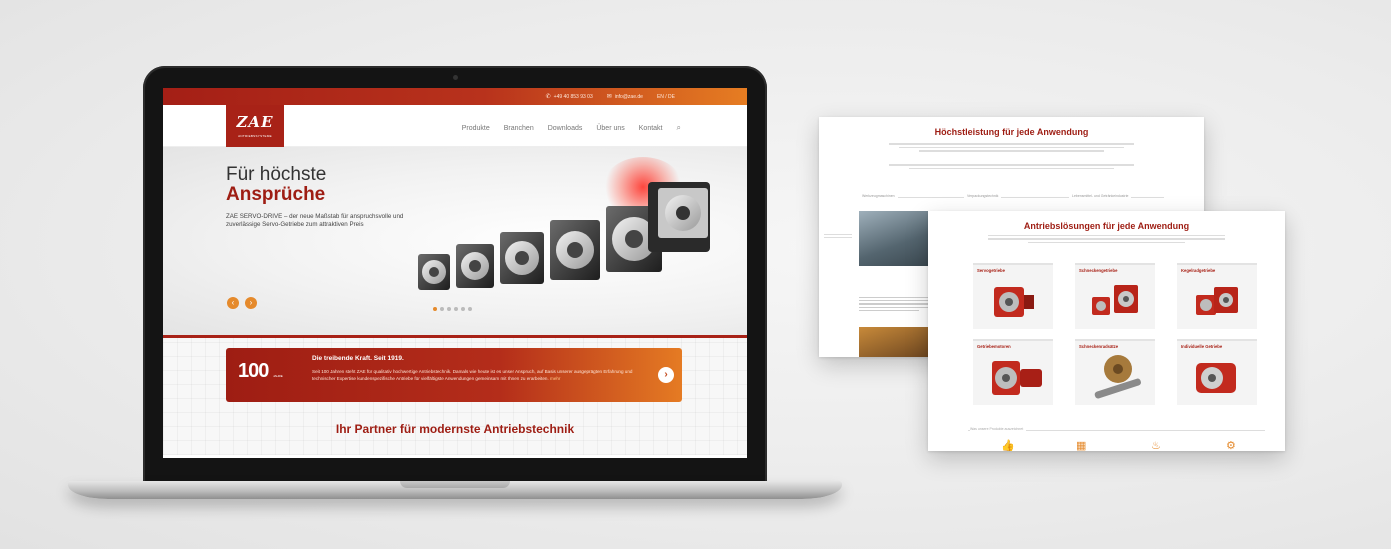  Describe the element at coordinates (569, 97) in the screenshot. I see `topbar-phone: ✆ +49 40 853 93 03` at that location.